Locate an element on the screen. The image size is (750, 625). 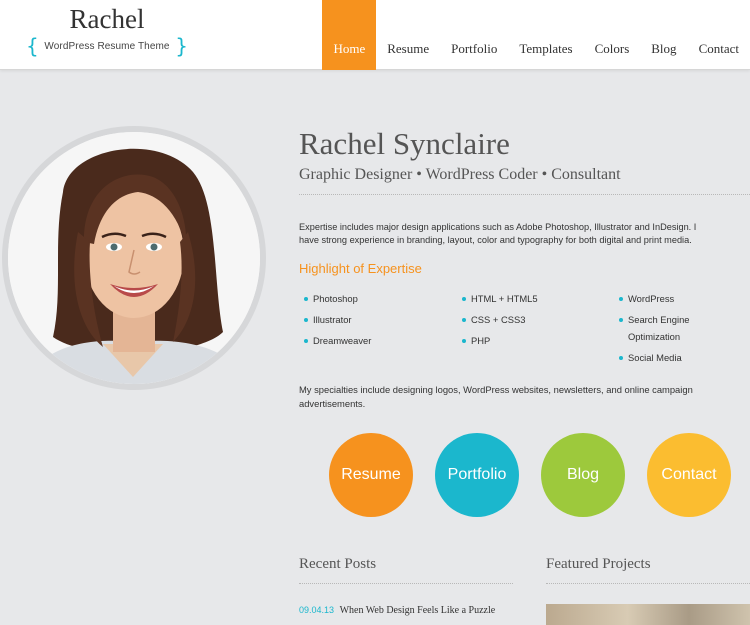
tagline-row: { WordPress Resume Theme } is located at coordinates (107, 46).